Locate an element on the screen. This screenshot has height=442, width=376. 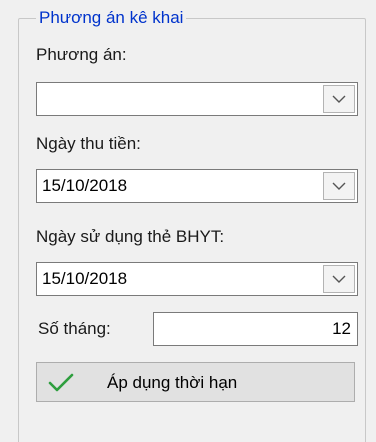
apply-term-button: Áp dụng thời hạn is located at coordinates (195, 382).